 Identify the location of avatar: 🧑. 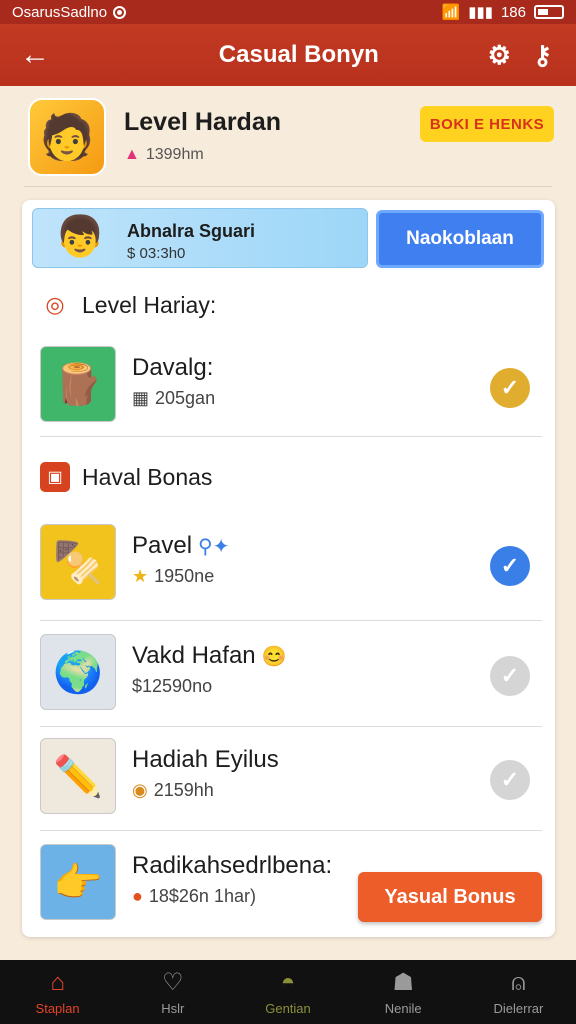
(67, 137).